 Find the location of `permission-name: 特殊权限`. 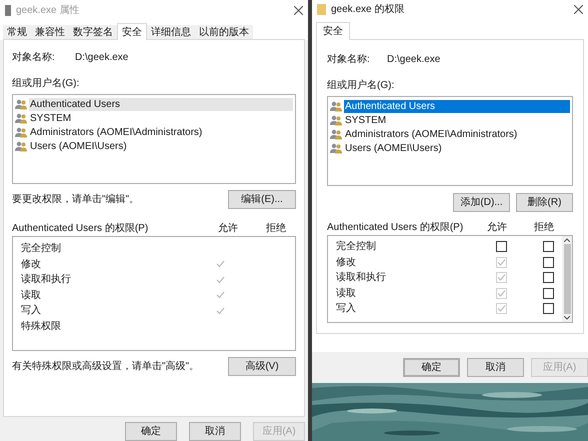

permission-name: 特殊权限 is located at coordinates (41, 327).